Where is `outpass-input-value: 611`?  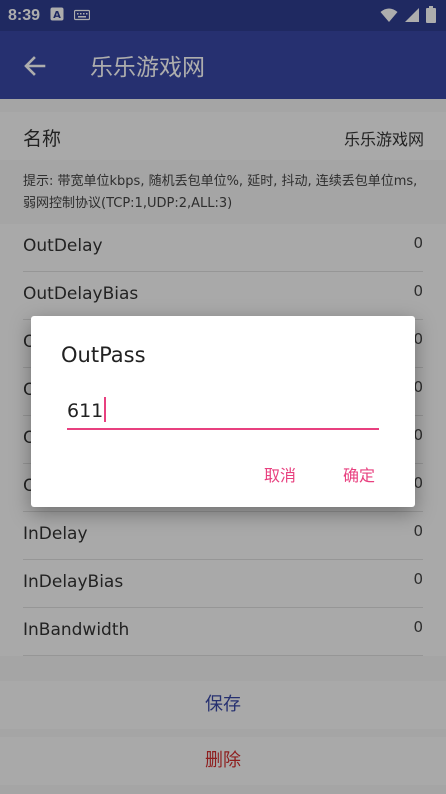
outpass-input-value: 611 is located at coordinates (87, 409).